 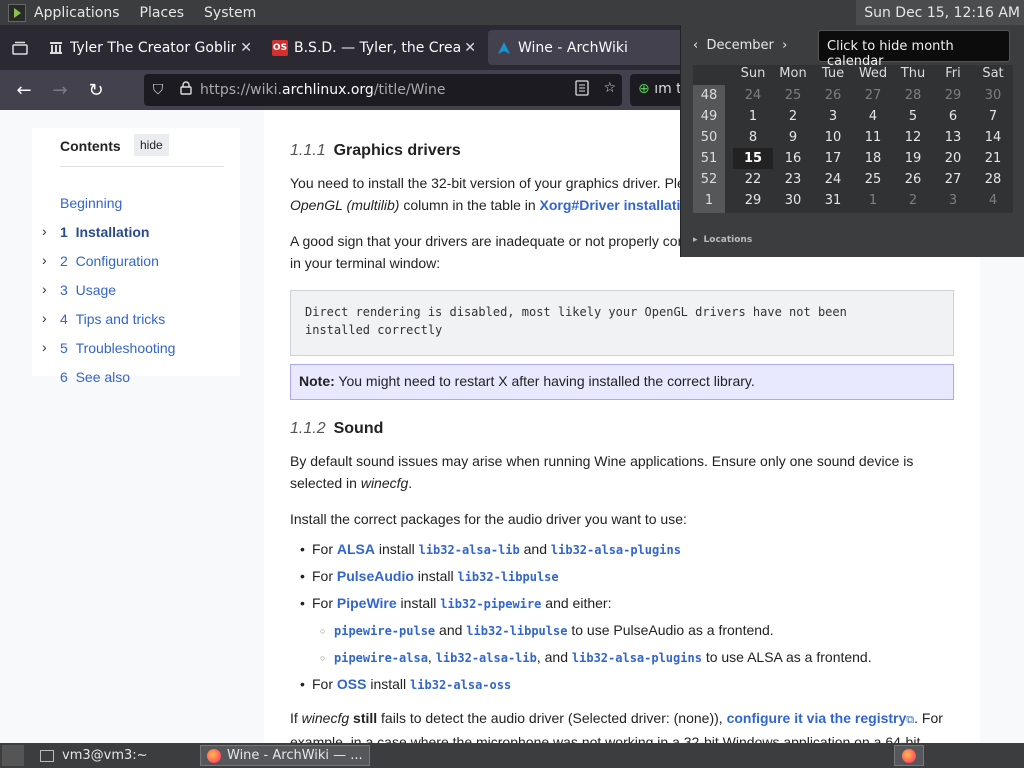 What do you see at coordinates (384, 631) in the screenshot?
I see `link-pkg: pipewire-pulse` at bounding box center [384, 631].